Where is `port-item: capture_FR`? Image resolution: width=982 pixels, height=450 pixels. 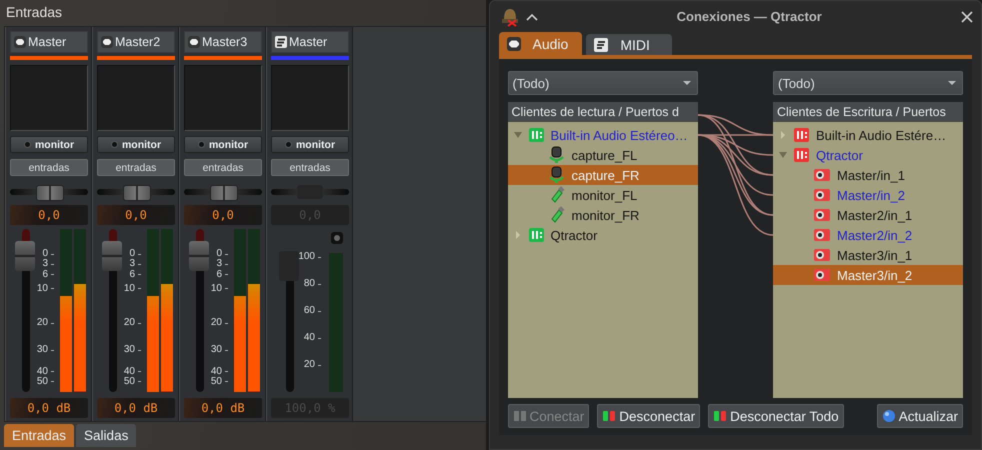 port-item: capture_FR is located at coordinates (603, 175).